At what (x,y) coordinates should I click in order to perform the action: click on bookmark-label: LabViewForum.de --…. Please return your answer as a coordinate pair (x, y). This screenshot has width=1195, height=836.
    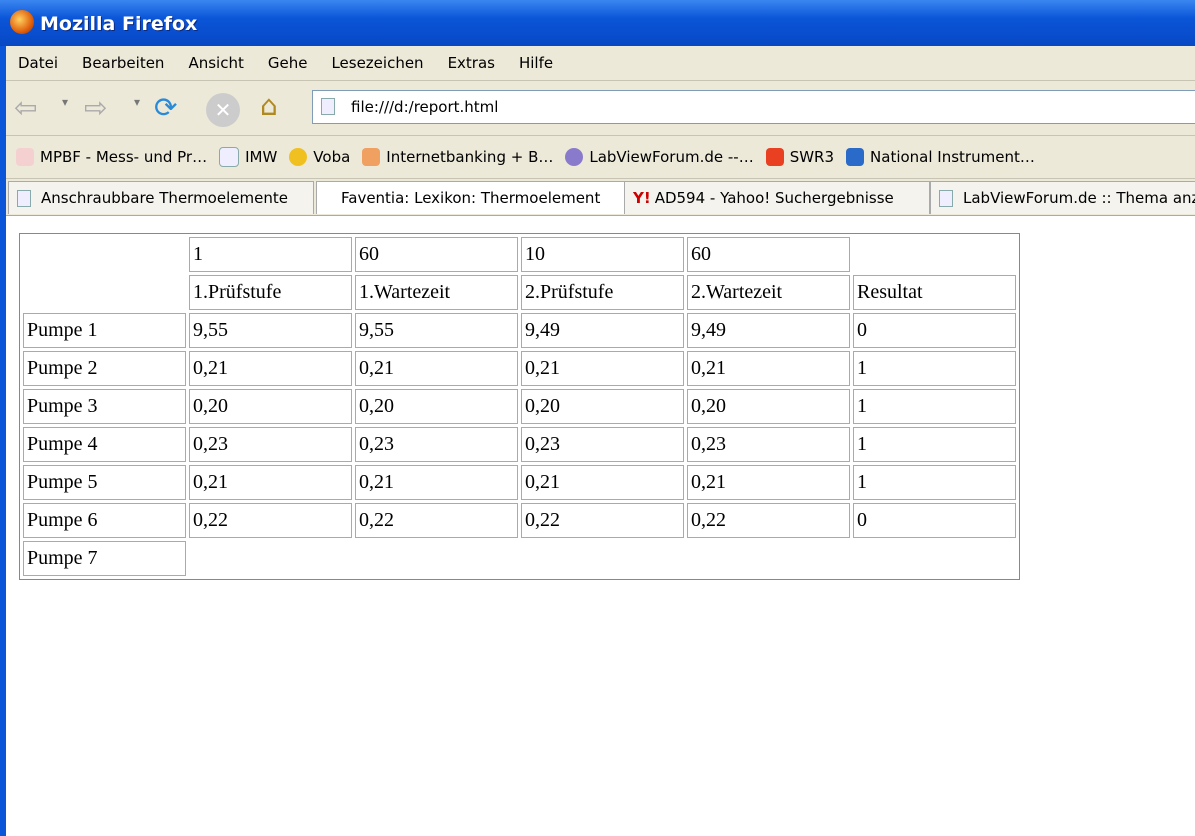
    Looking at the image, I should click on (671, 157).